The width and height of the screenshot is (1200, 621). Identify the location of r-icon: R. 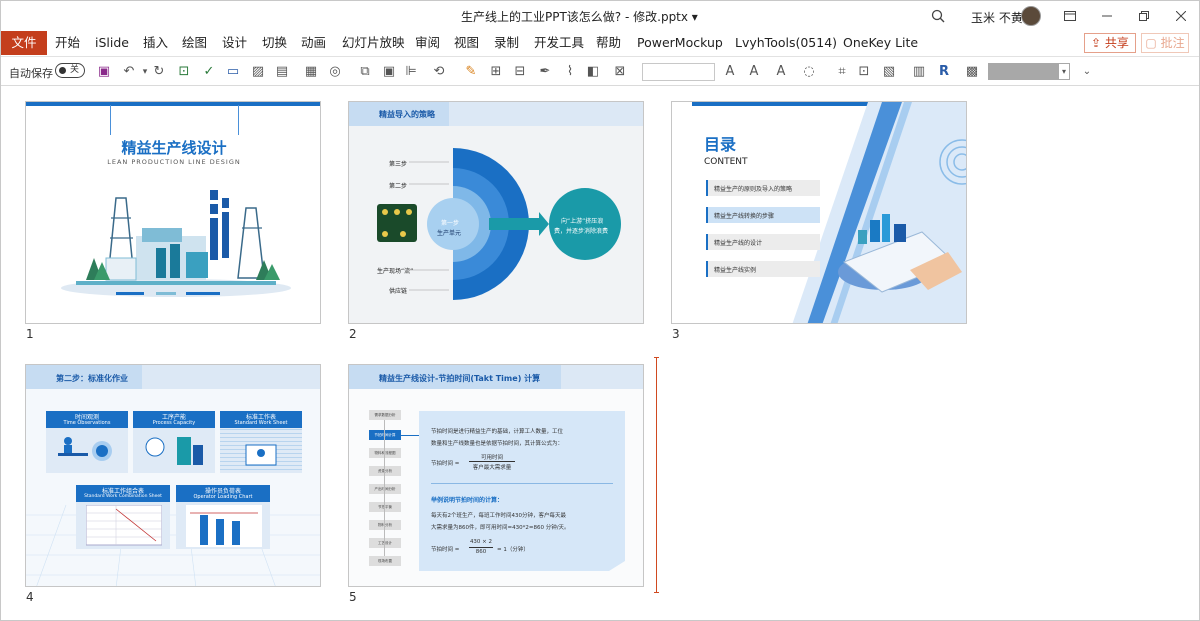
(944, 72).